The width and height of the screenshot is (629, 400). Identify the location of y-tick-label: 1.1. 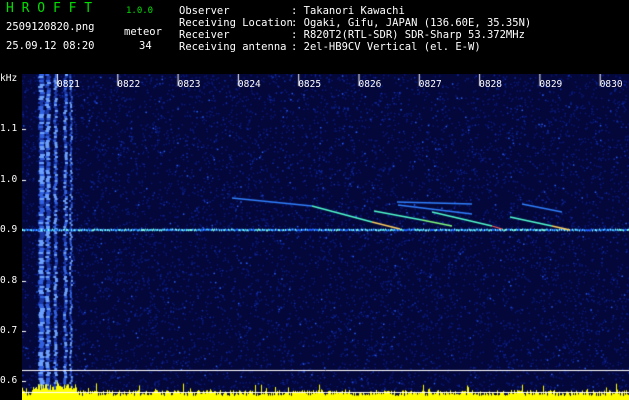
(9, 128).